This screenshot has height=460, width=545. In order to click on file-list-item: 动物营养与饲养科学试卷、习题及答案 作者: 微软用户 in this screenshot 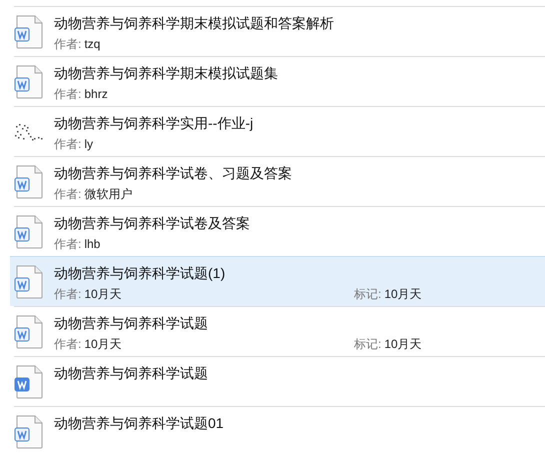, I will do `click(279, 181)`.